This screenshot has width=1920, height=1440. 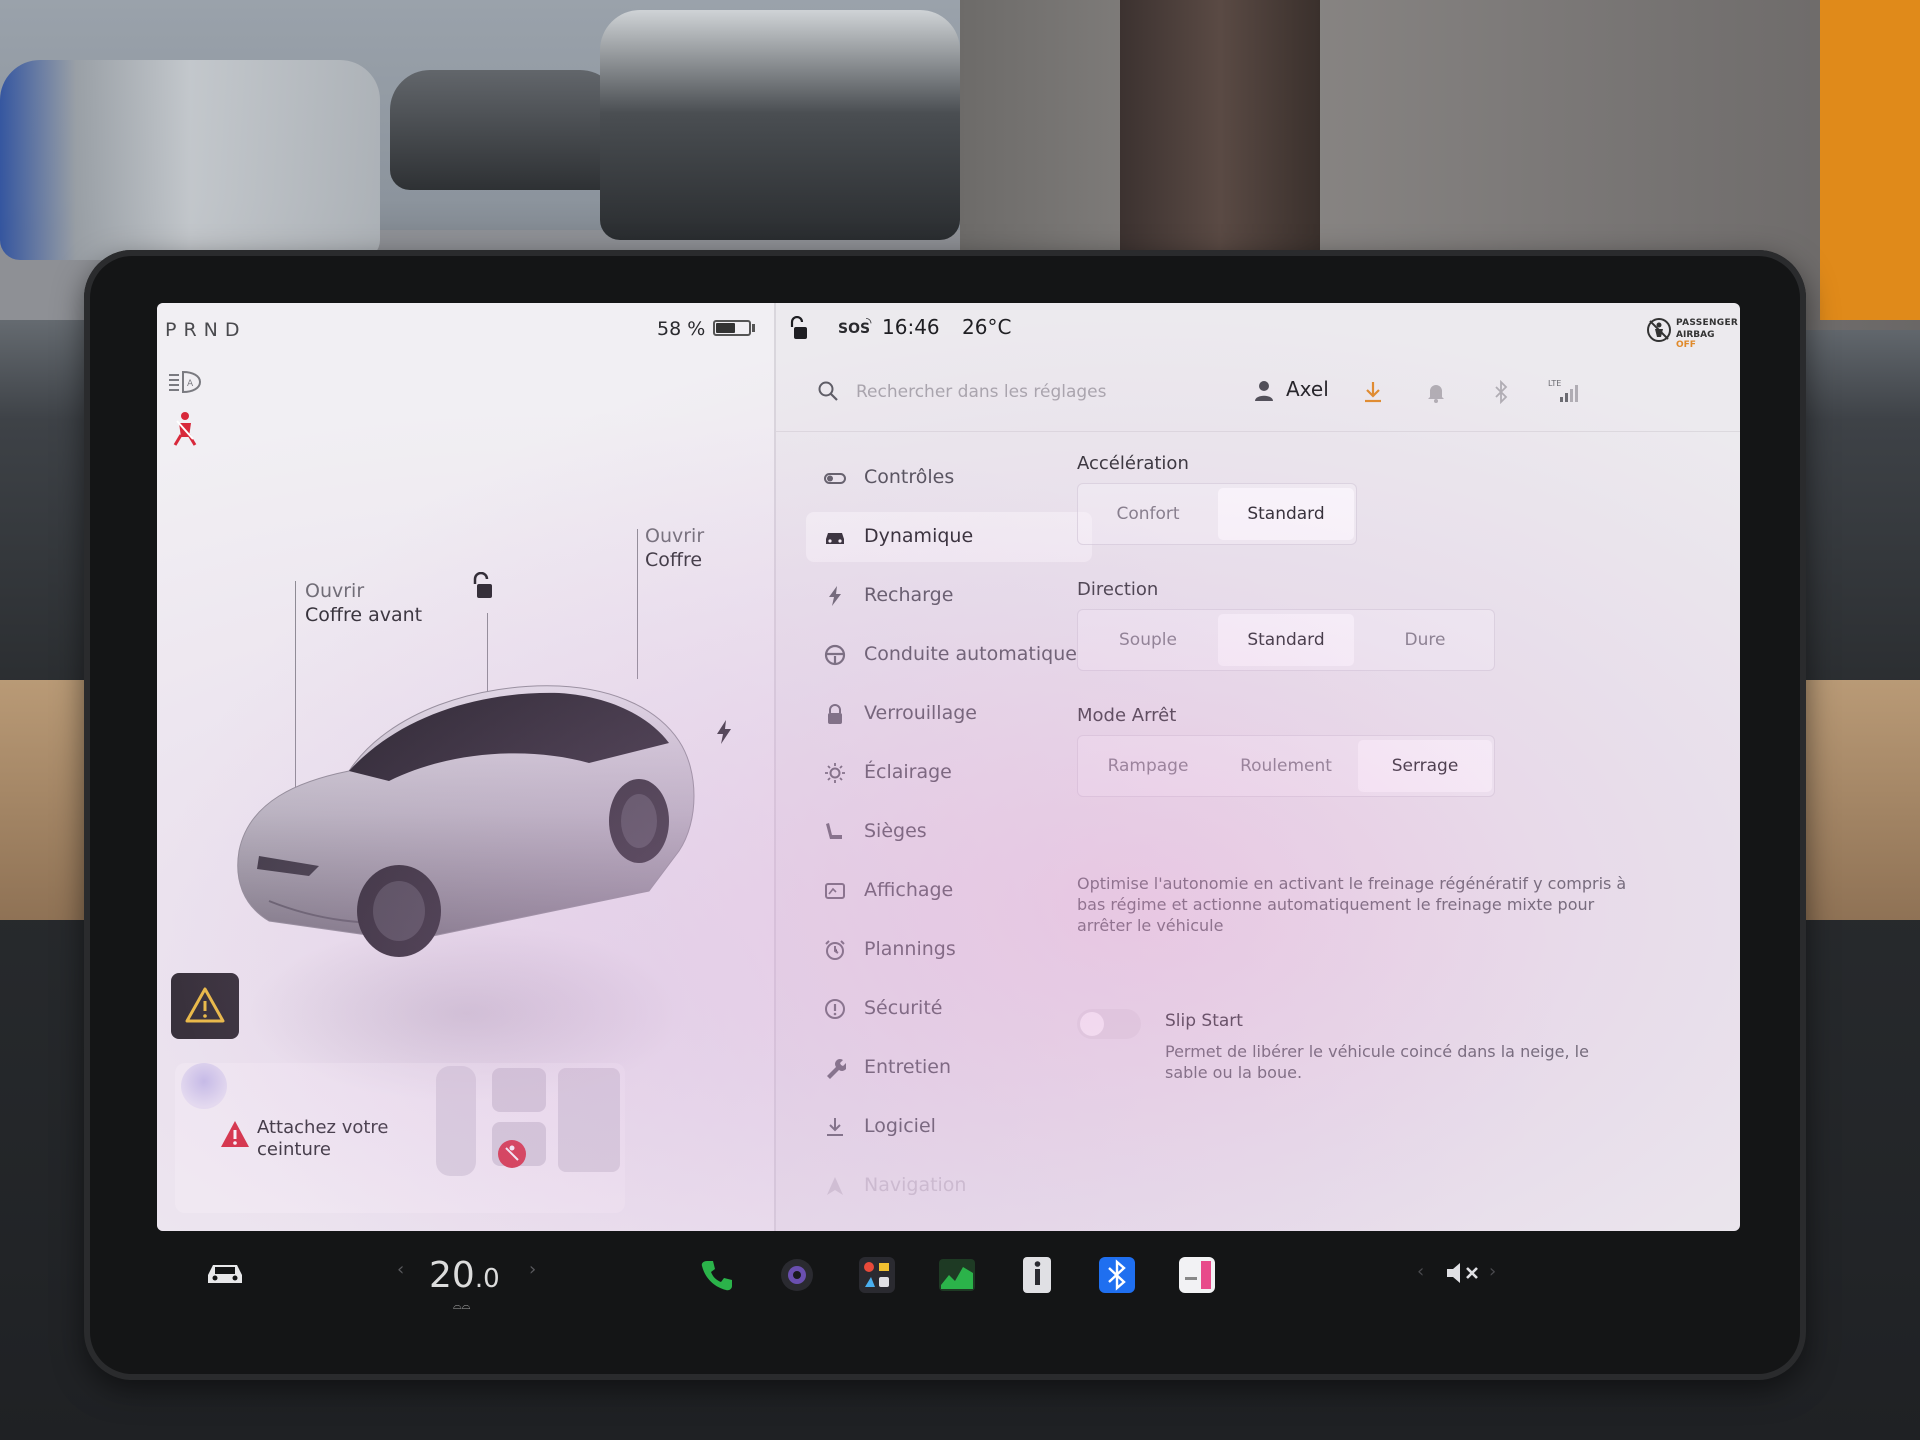 I want to click on temp-up-chevron-icon: ›, so click(x=532, y=1269).